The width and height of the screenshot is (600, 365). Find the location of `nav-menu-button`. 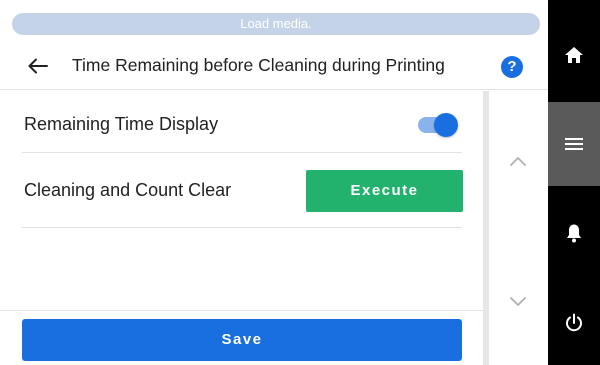

nav-menu-button is located at coordinates (574, 144).